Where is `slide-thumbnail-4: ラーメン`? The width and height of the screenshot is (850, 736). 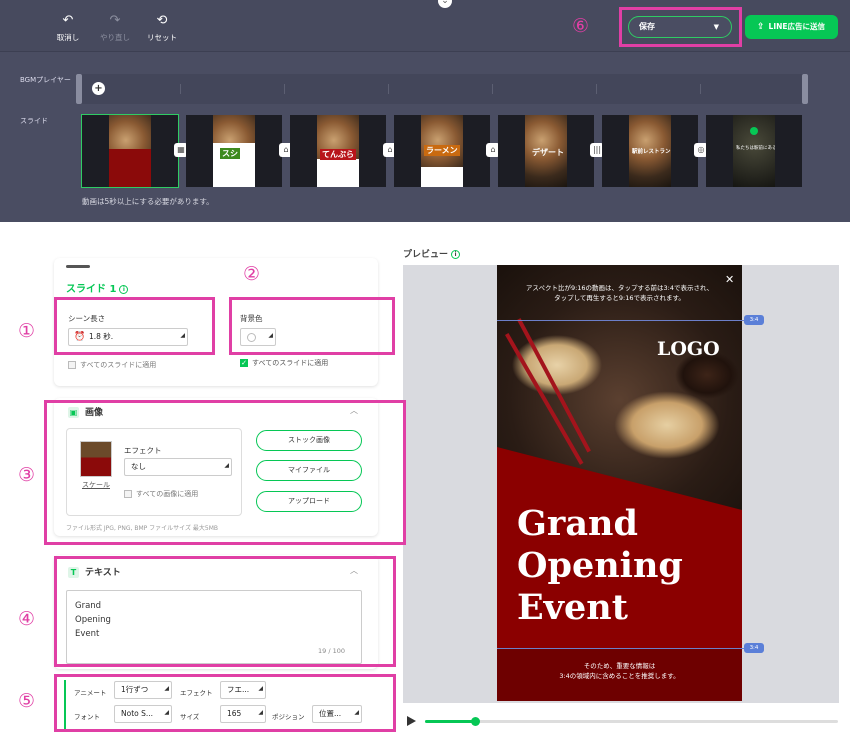 slide-thumbnail-4: ラーメン is located at coordinates (442, 151).